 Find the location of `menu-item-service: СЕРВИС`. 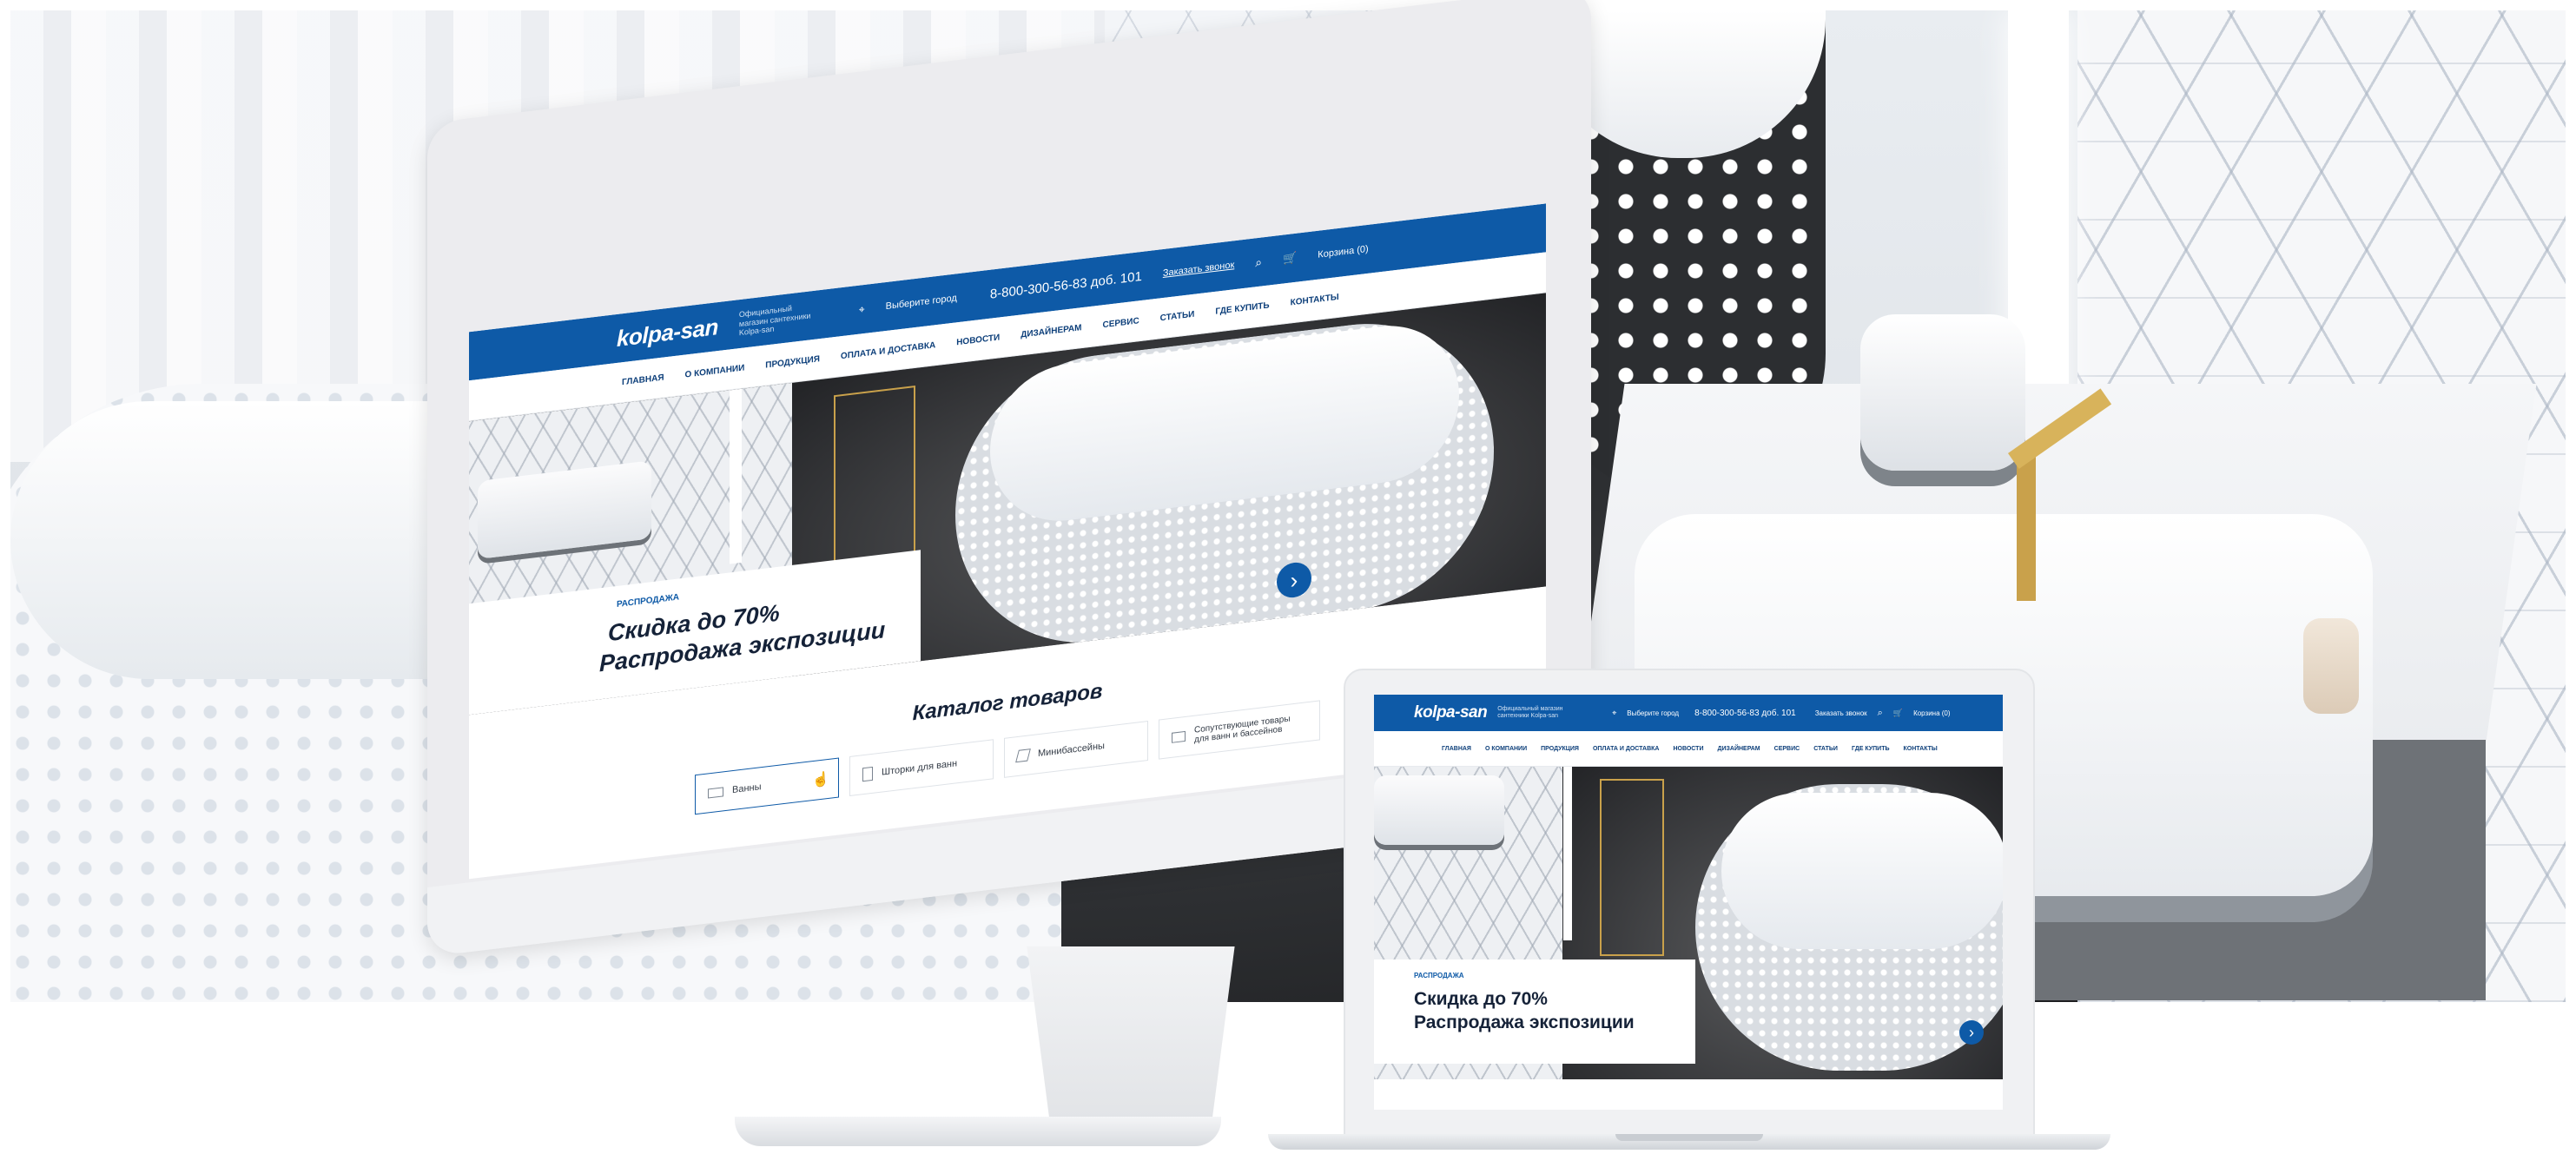

menu-item-service: СЕРВИС is located at coordinates (1787, 749).